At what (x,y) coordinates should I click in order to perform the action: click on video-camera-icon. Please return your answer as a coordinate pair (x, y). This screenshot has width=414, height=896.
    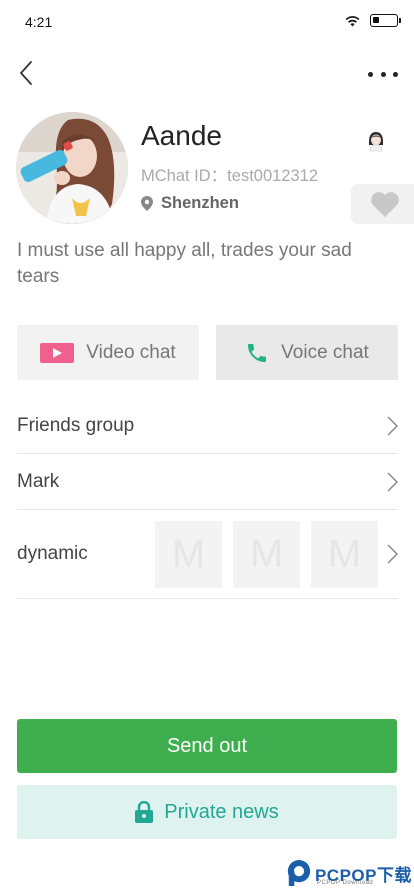
    Looking at the image, I should click on (57, 352).